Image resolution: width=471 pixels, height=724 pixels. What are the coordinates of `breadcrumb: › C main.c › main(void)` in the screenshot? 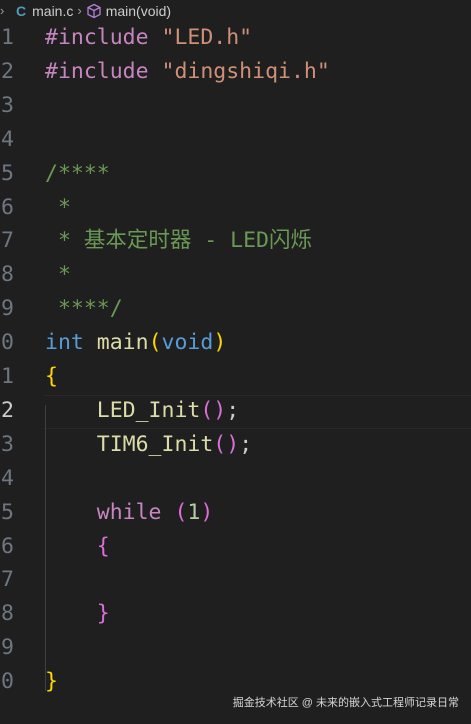 It's located at (235, 10).